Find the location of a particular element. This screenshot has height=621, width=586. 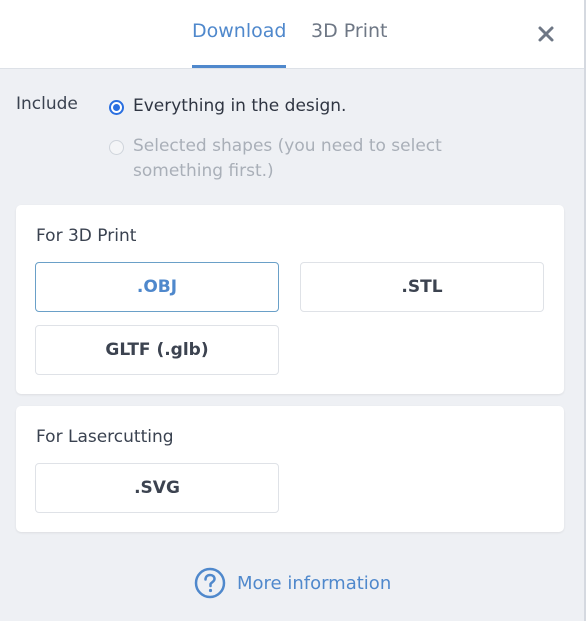

svg-button: .SVG is located at coordinates (157, 488).